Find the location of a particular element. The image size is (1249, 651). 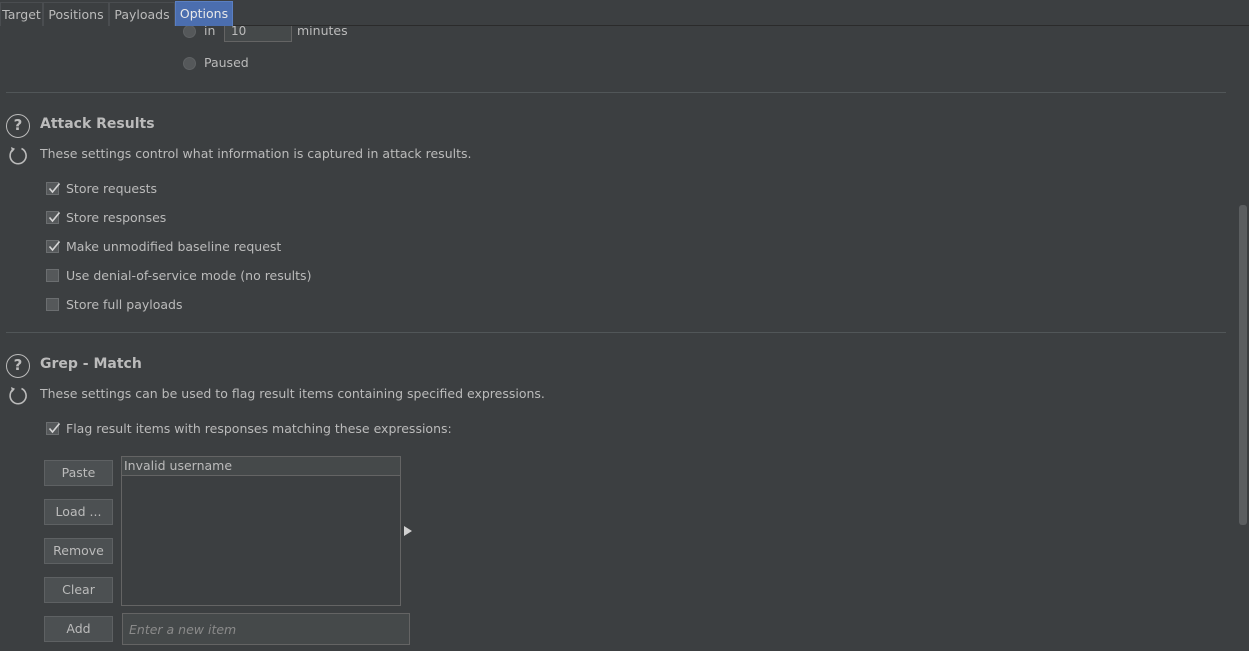

paused-label: Paused is located at coordinates (226, 62).